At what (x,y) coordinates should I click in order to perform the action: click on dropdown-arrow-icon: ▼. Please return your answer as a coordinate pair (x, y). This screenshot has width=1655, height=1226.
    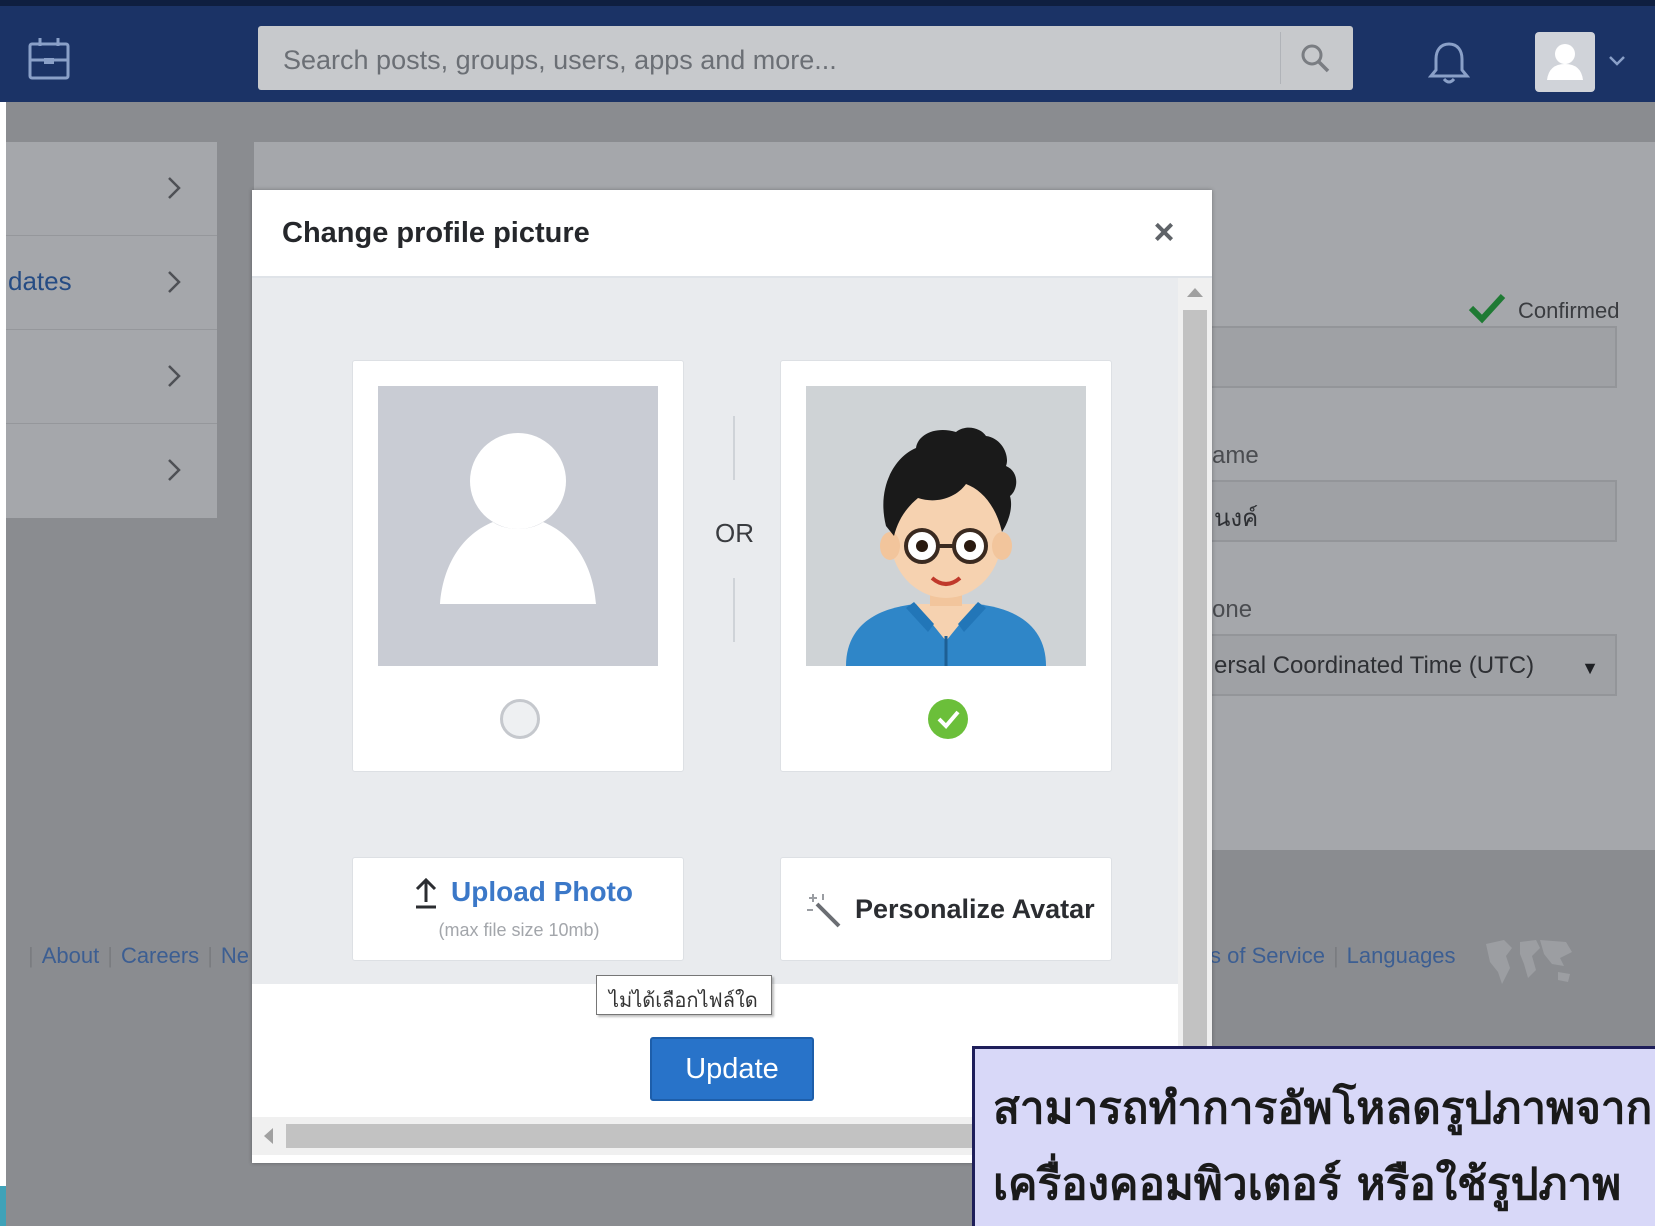
    Looking at the image, I should click on (1590, 668).